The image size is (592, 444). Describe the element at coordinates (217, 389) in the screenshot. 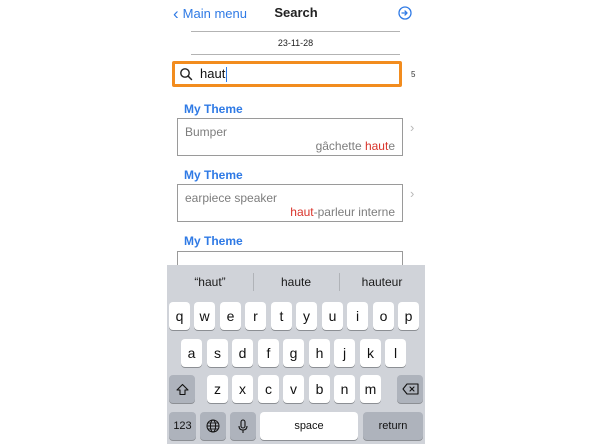

I see `key-z: z` at that location.